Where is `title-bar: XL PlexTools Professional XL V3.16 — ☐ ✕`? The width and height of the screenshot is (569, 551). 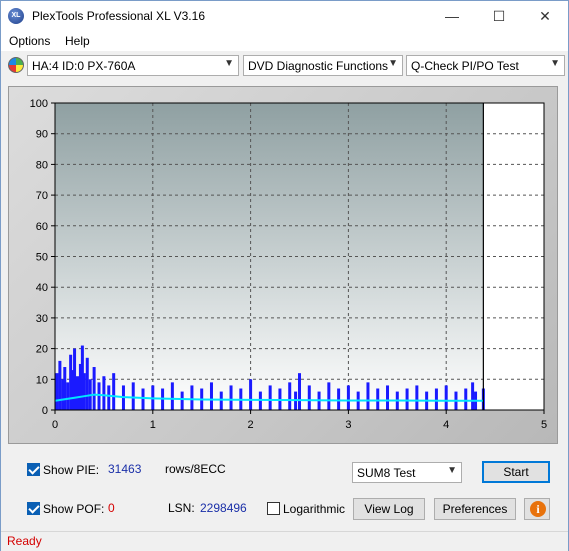
title-bar: XL PlexTools Professional XL V3.16 — ☐ ✕ is located at coordinates (284, 16).